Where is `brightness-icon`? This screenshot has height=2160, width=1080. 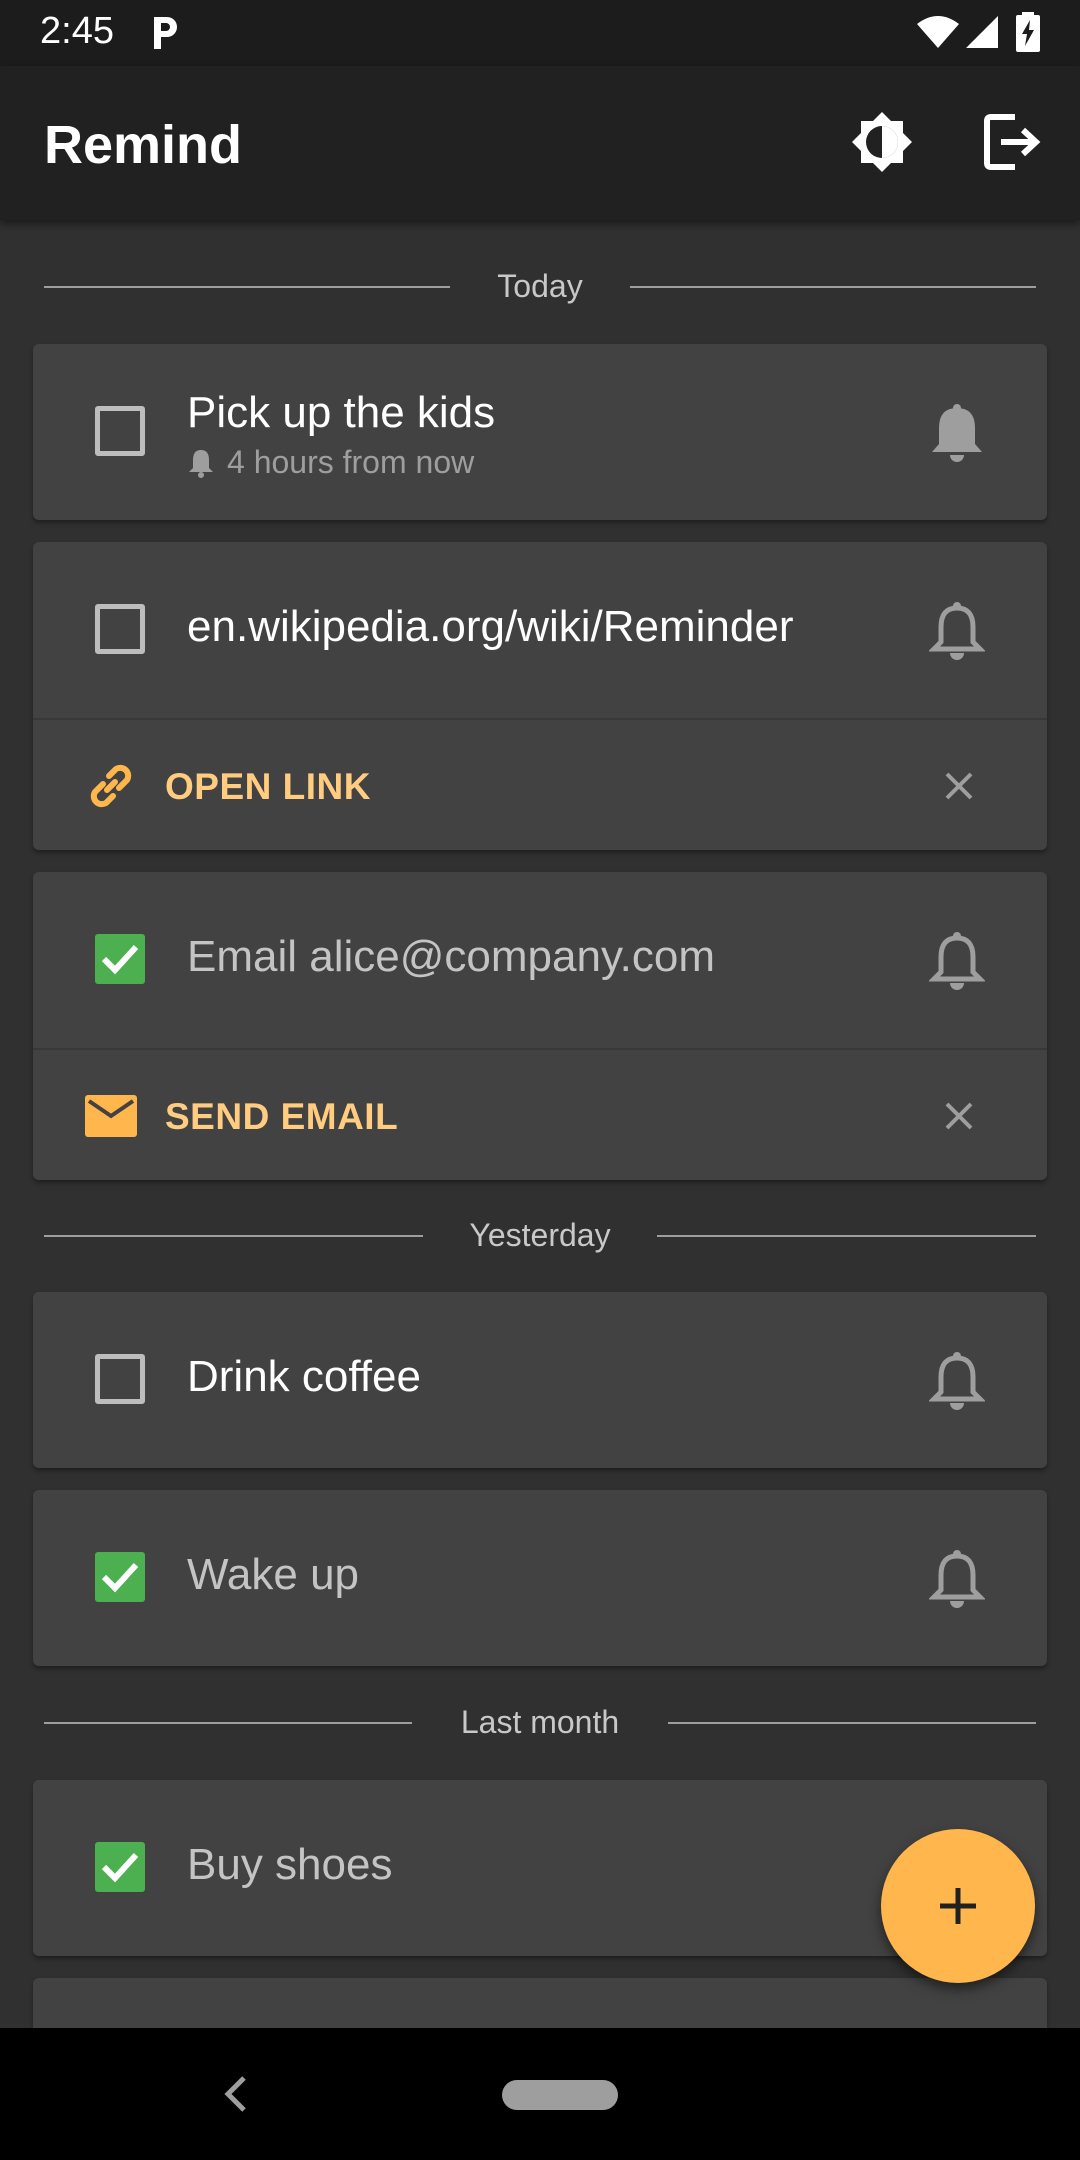 brightness-icon is located at coordinates (882, 142).